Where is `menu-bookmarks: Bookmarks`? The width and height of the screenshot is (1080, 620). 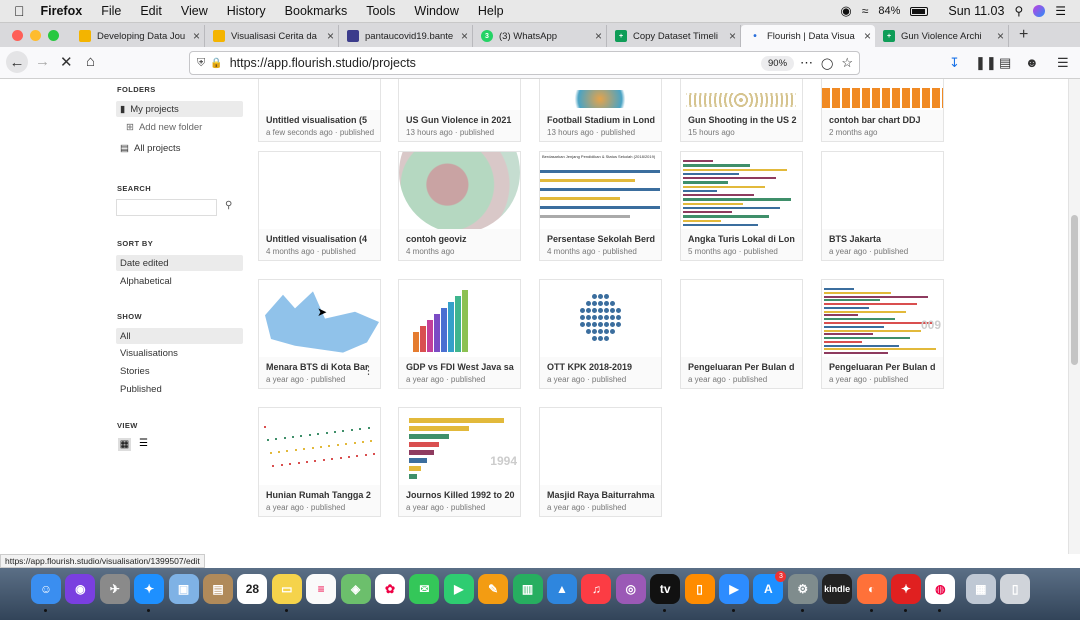 menu-bookmarks: Bookmarks is located at coordinates (316, 11).